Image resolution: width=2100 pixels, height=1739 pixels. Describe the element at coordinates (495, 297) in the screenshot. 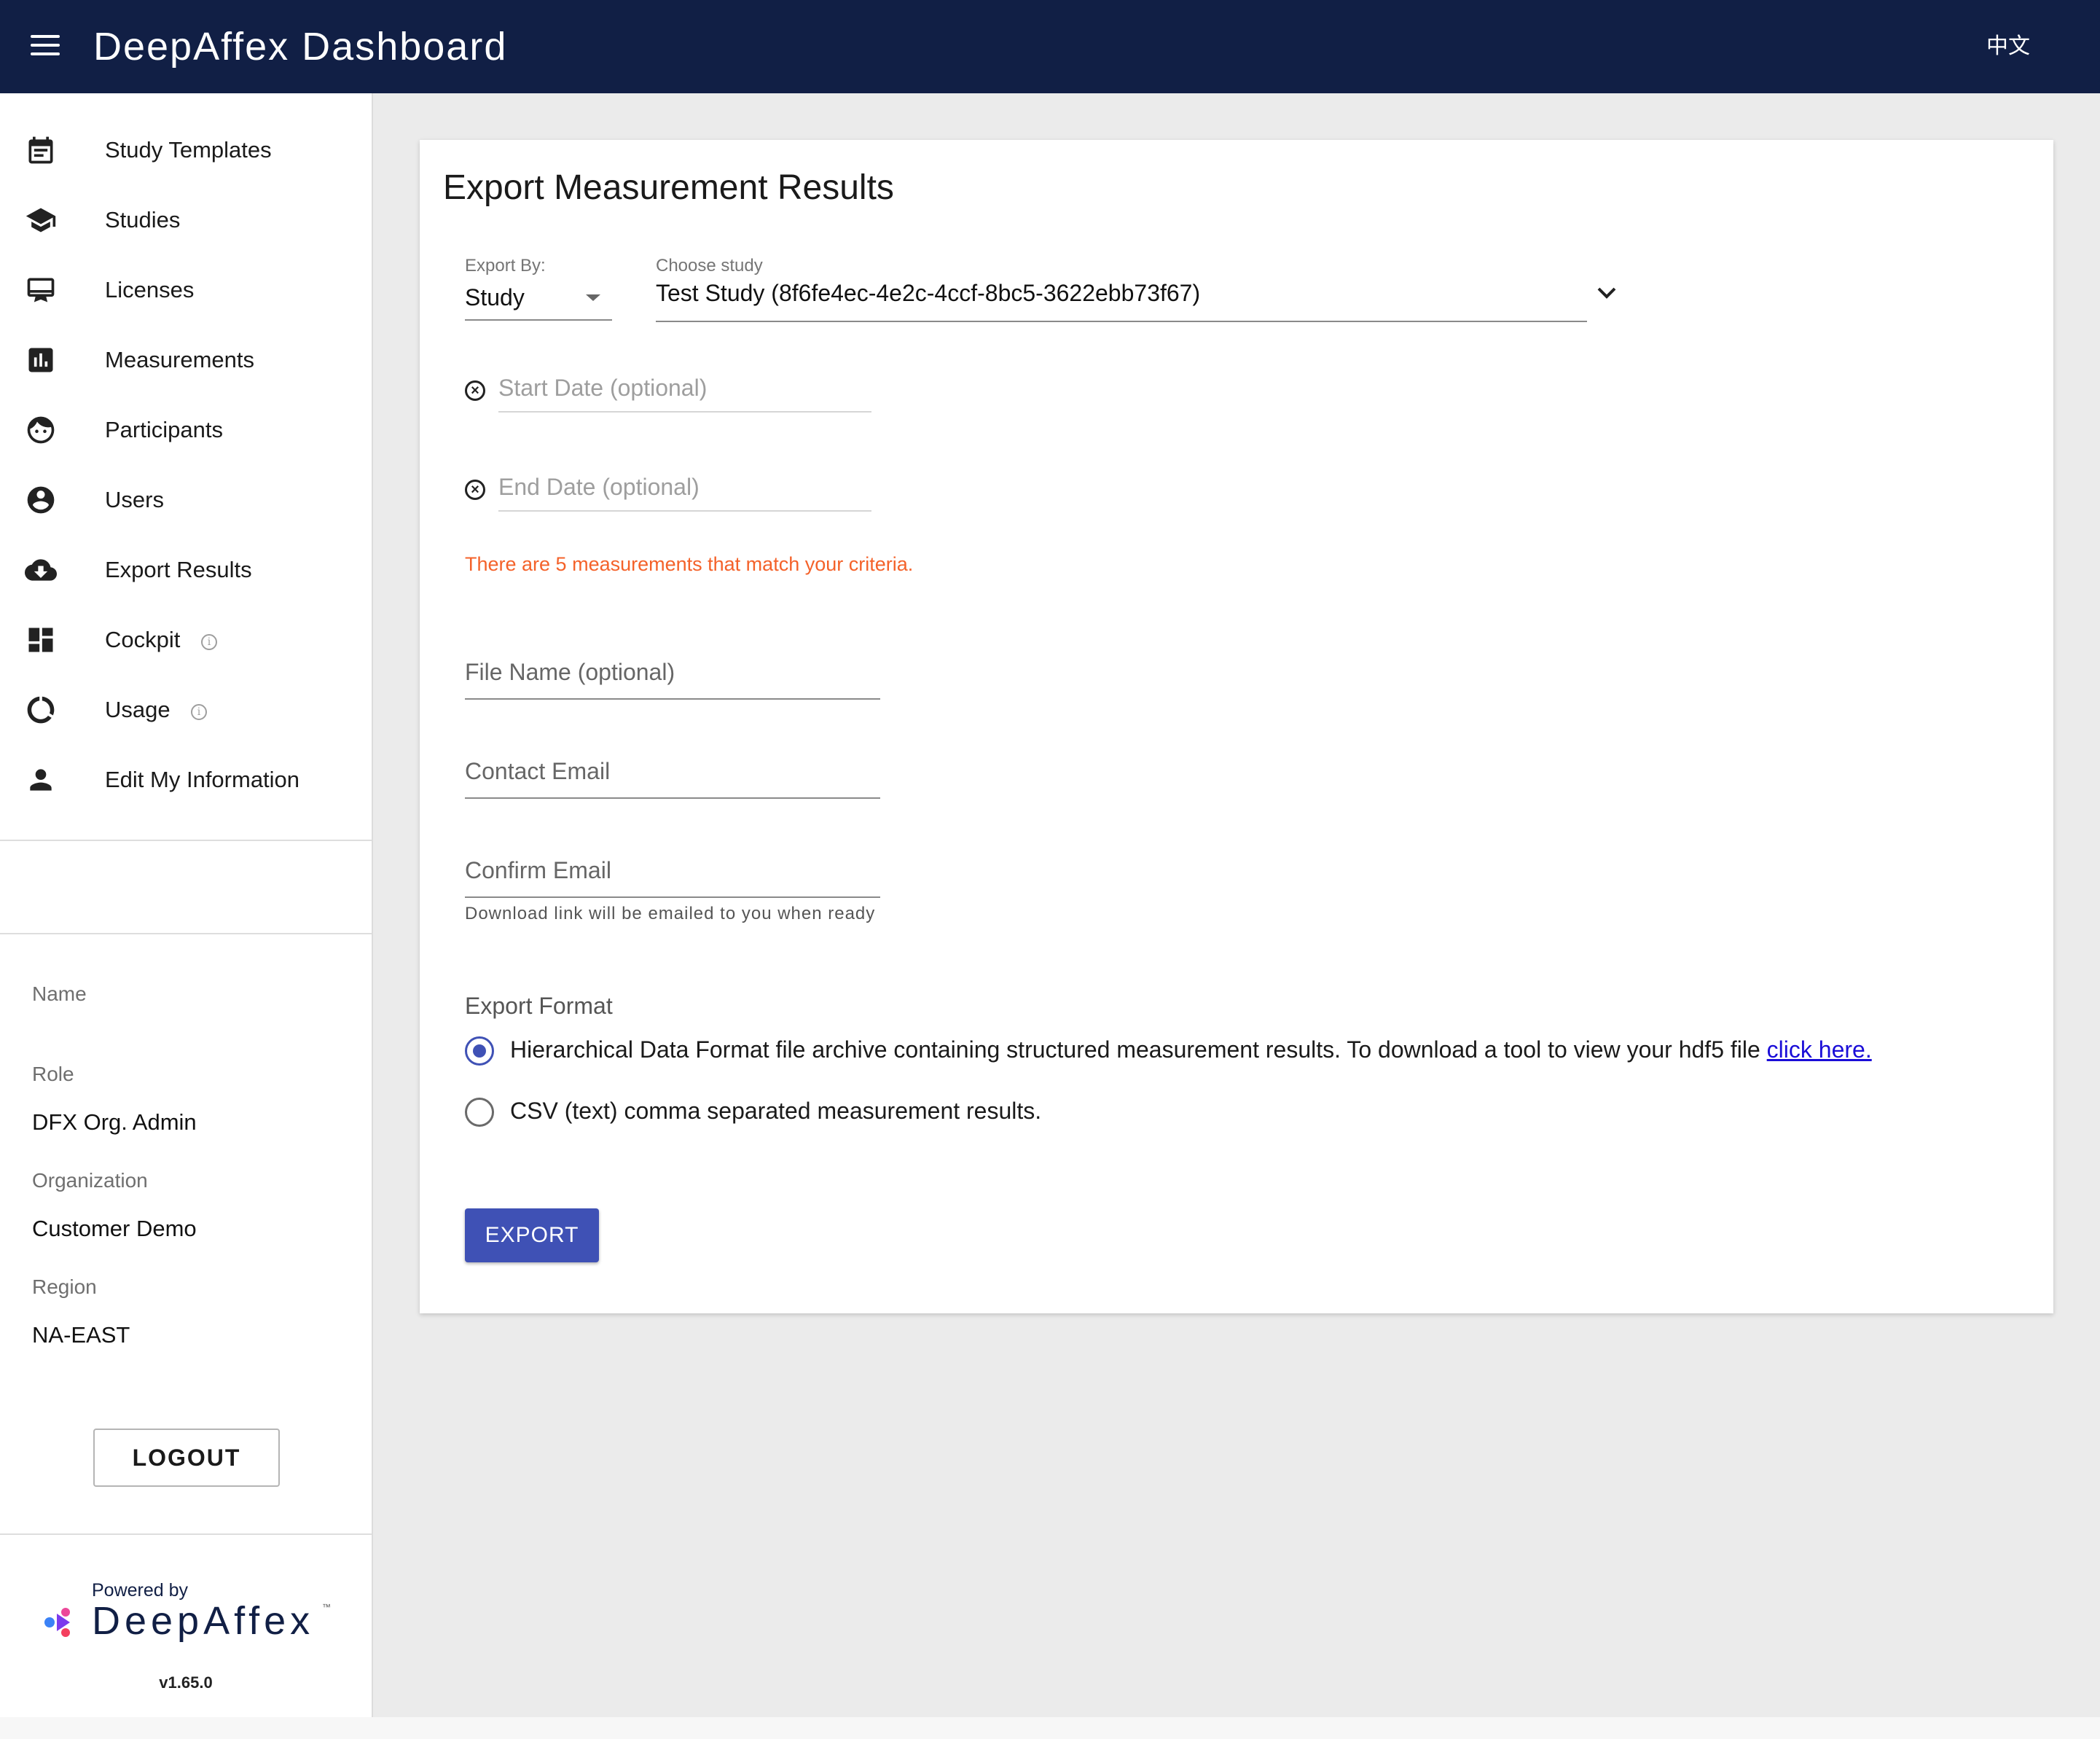

I see `export-by-value: Study` at that location.